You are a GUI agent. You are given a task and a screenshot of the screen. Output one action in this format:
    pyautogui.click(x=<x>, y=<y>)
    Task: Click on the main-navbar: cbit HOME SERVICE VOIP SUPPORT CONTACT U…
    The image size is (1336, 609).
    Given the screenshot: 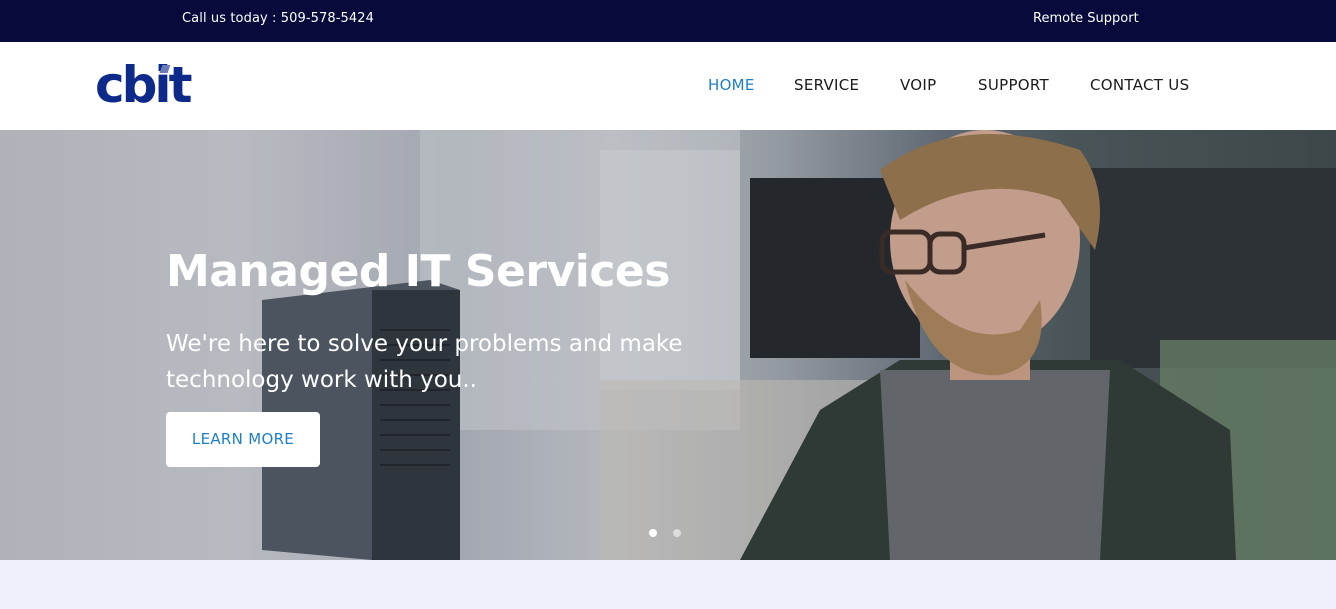 What is the action you would take?
    pyautogui.click(x=668, y=86)
    